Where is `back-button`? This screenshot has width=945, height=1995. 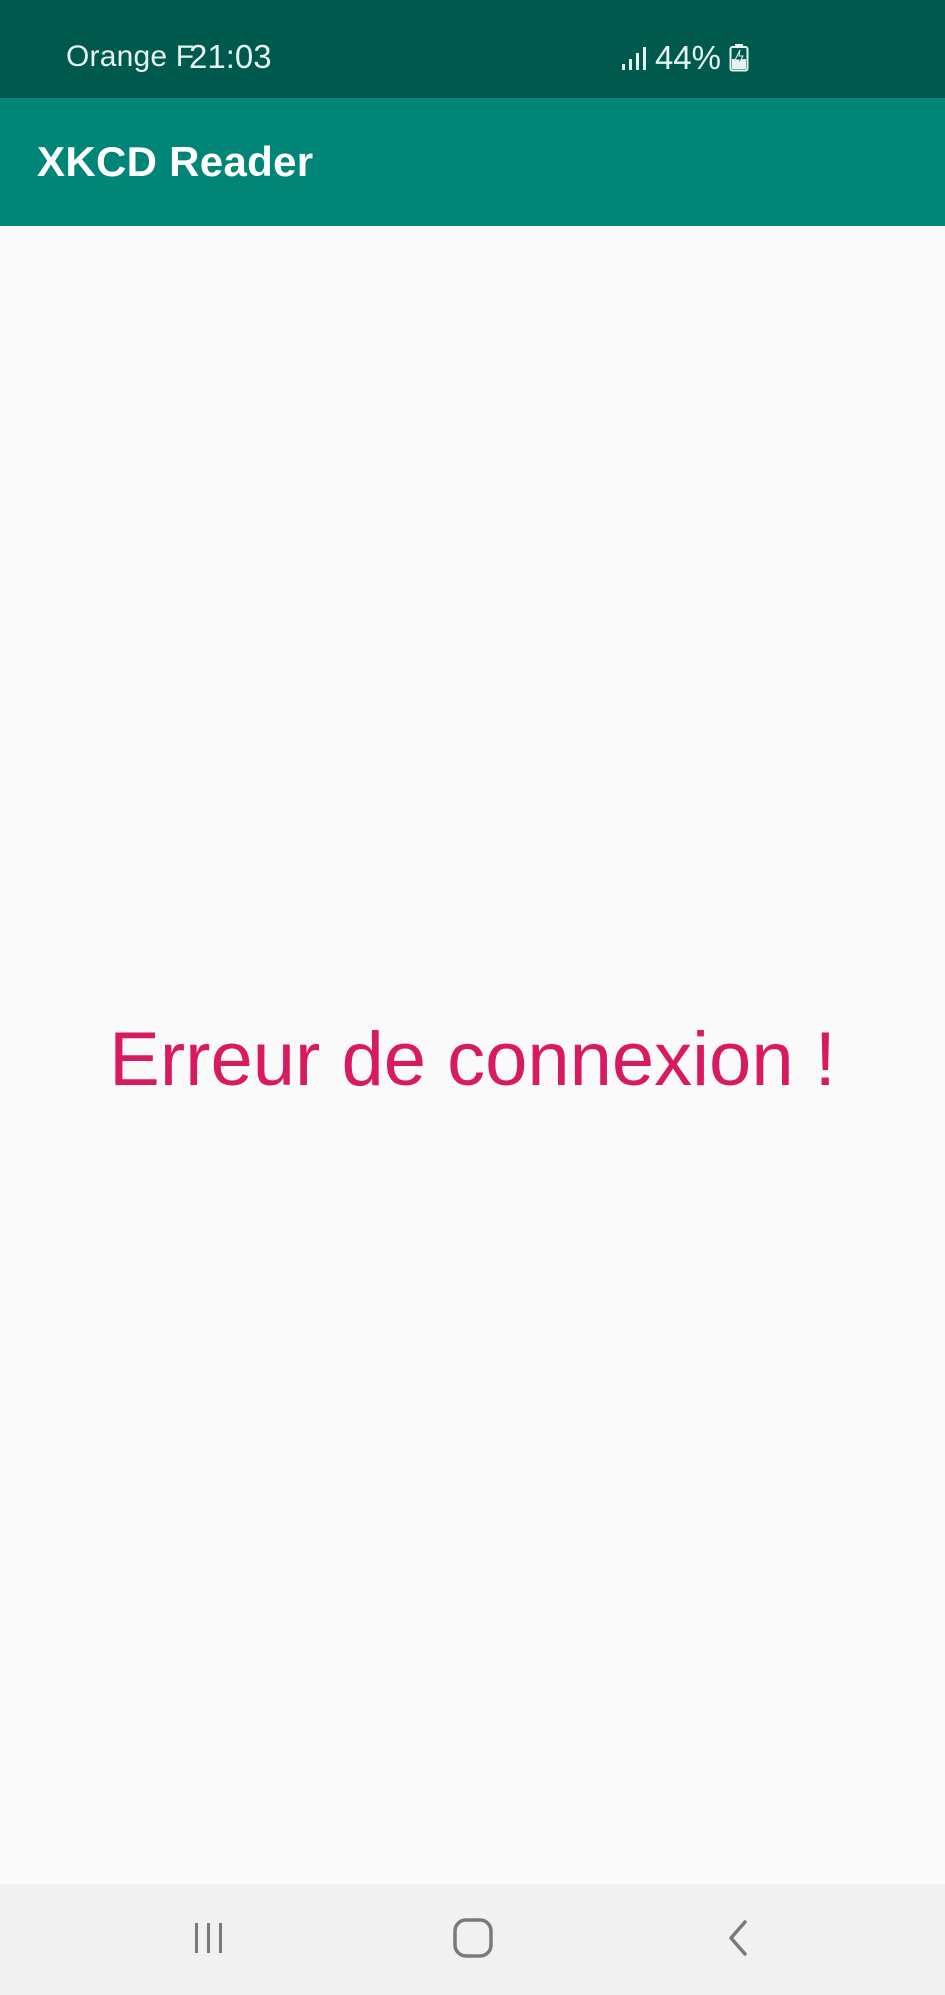 back-button is located at coordinates (738, 1940).